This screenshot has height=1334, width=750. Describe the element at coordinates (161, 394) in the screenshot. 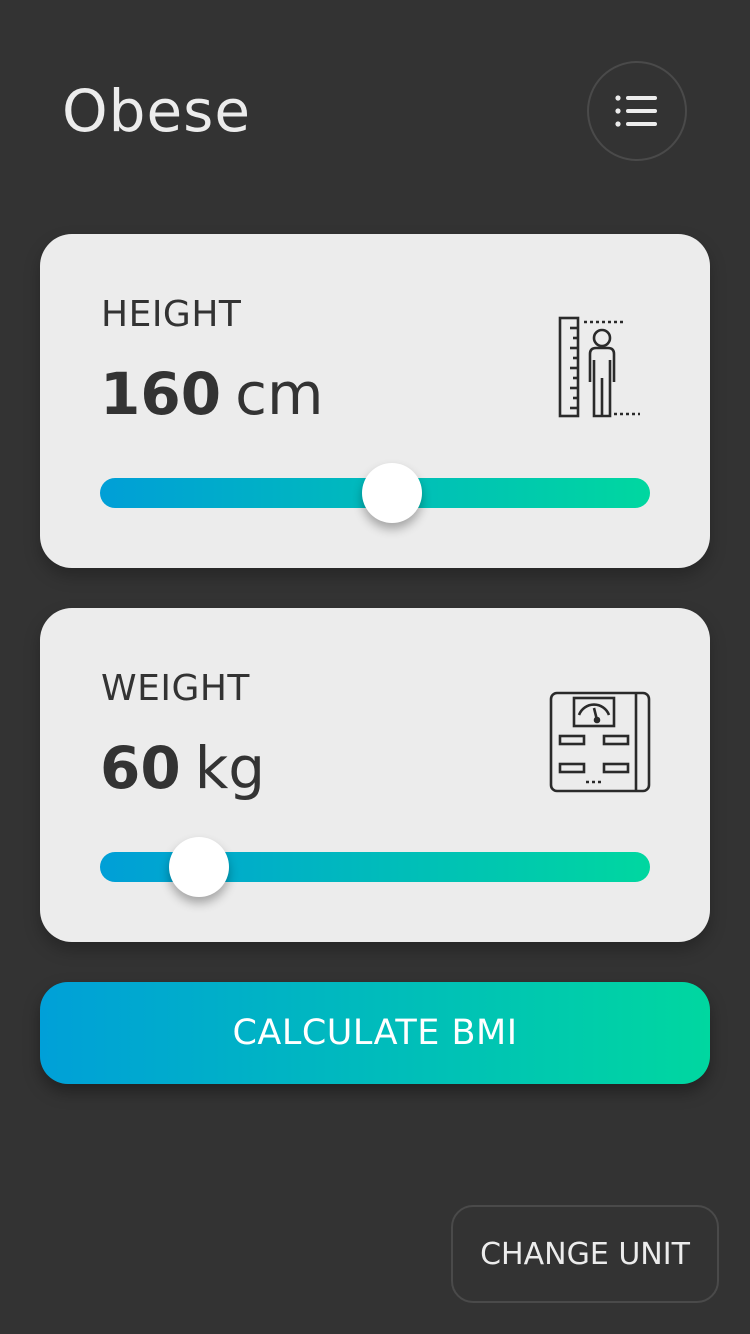

I see `height-number: 160` at that location.